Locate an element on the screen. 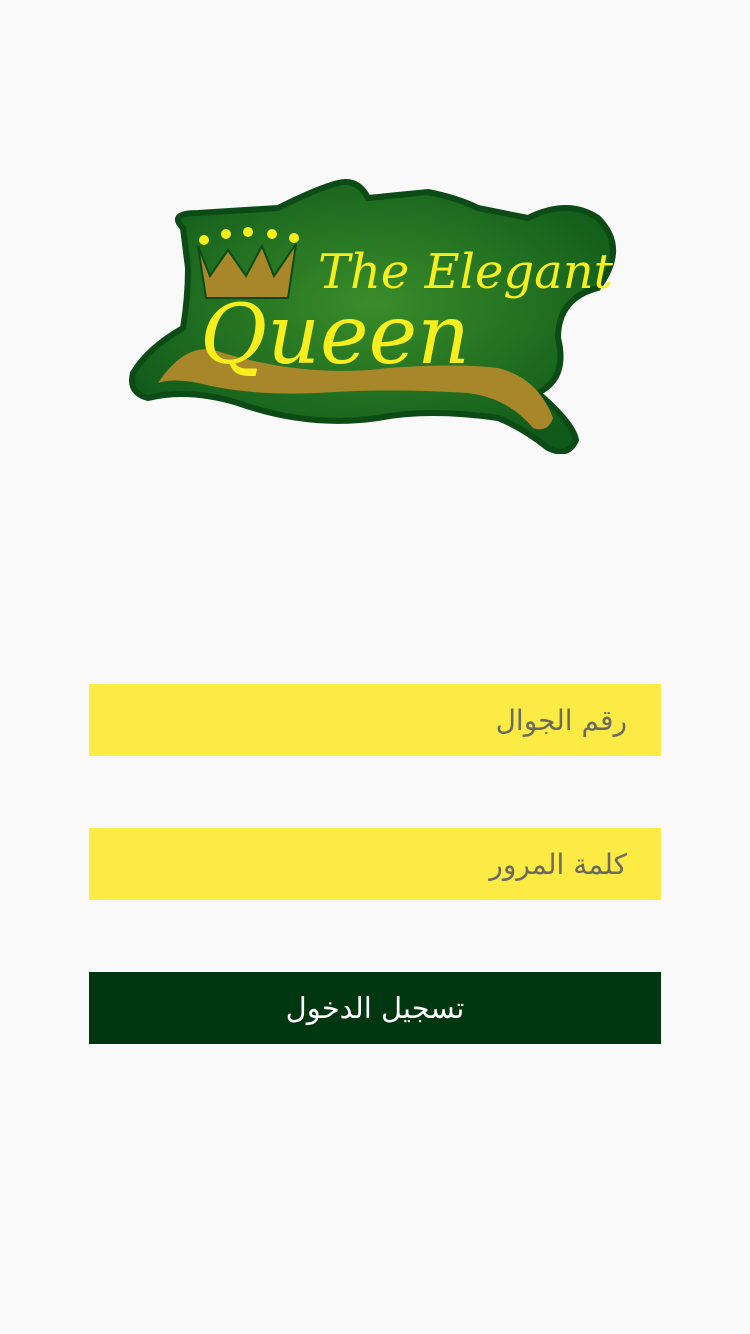  login-button: تسجيل الدخول is located at coordinates (375, 1008).